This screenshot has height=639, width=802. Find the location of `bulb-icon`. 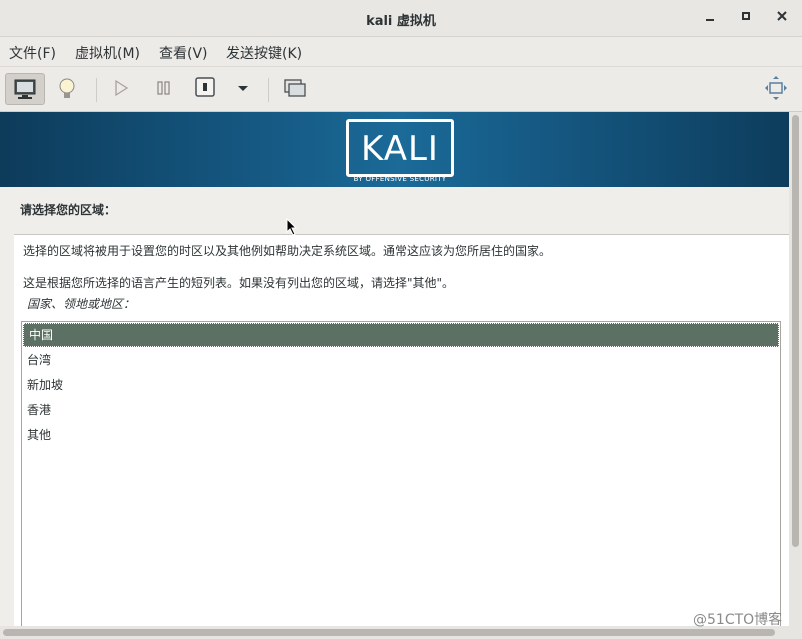

bulb-icon is located at coordinates (67, 88).